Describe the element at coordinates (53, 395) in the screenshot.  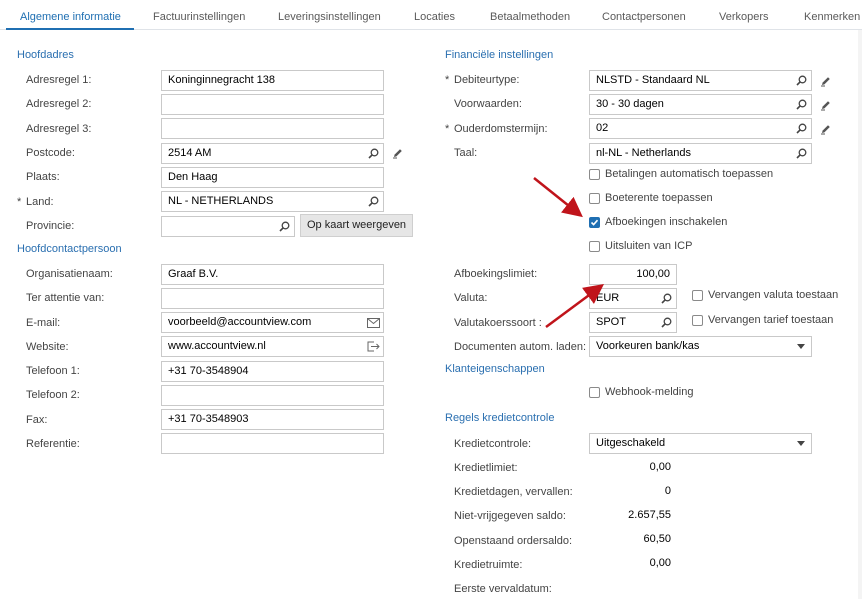
I see `telefoon2-label: Telefoon 2:` at that location.